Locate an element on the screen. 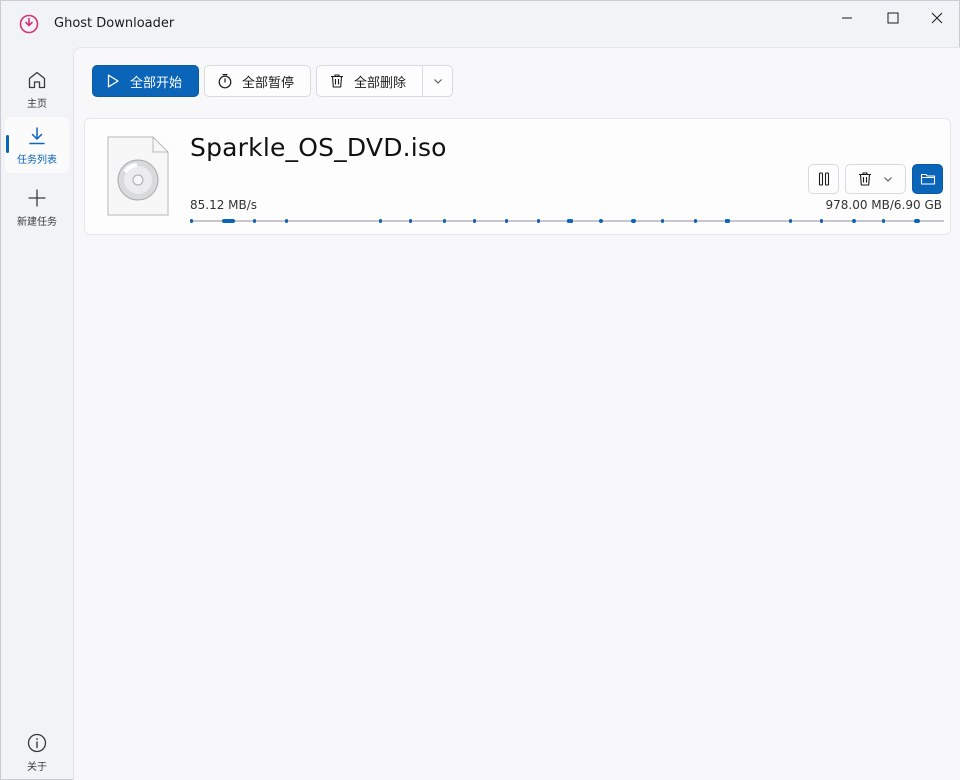 The image size is (960, 780). sidebar-item-label: 任务列表 is located at coordinates (37, 160).